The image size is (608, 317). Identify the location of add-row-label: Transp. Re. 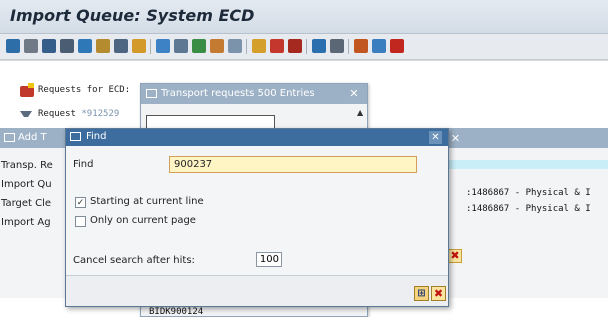
(27, 165).